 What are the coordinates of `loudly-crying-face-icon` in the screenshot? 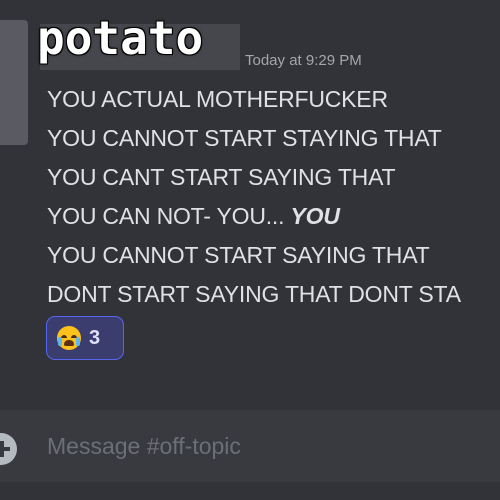 It's located at (69, 338).